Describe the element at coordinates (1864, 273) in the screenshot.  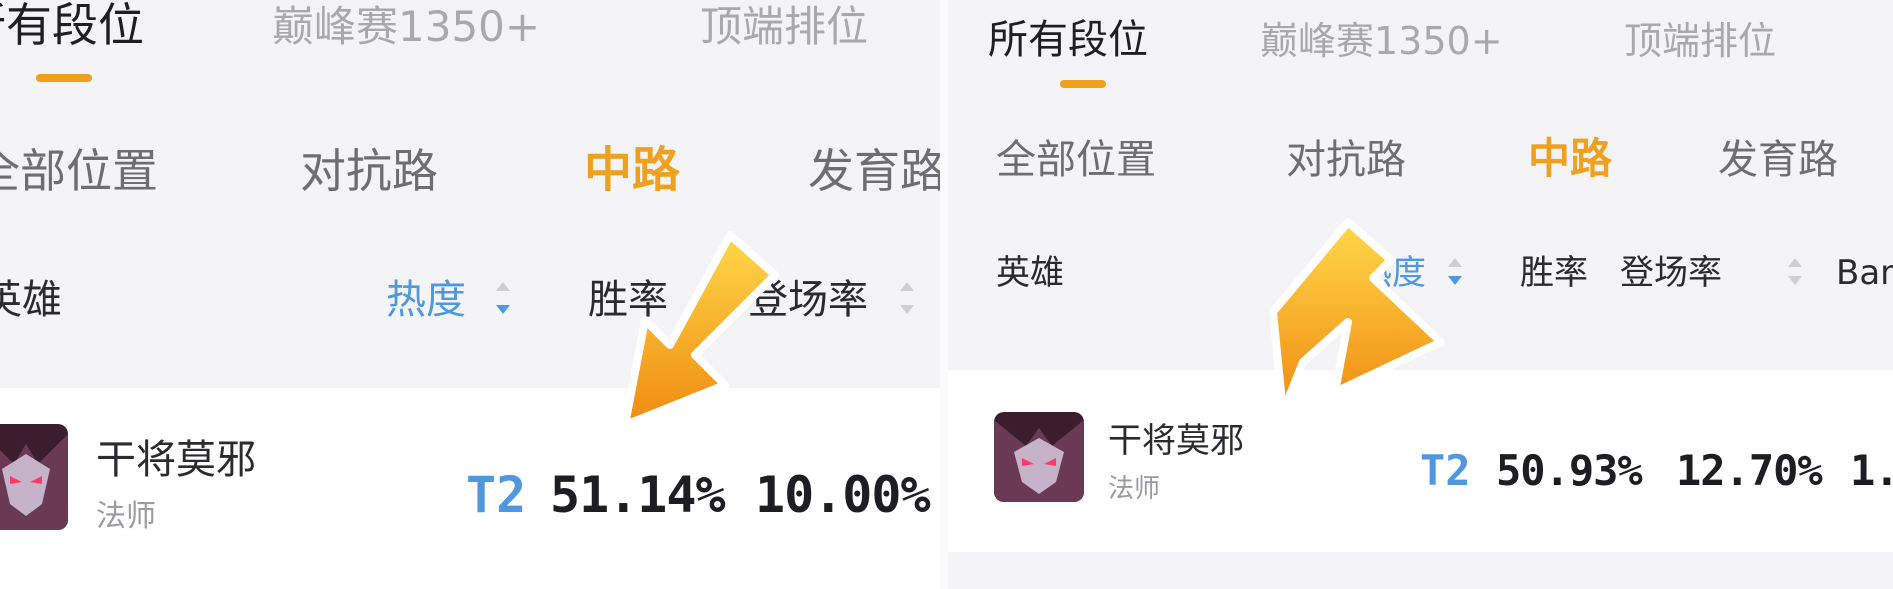
I see `column-ban-rate: Ban` at that location.